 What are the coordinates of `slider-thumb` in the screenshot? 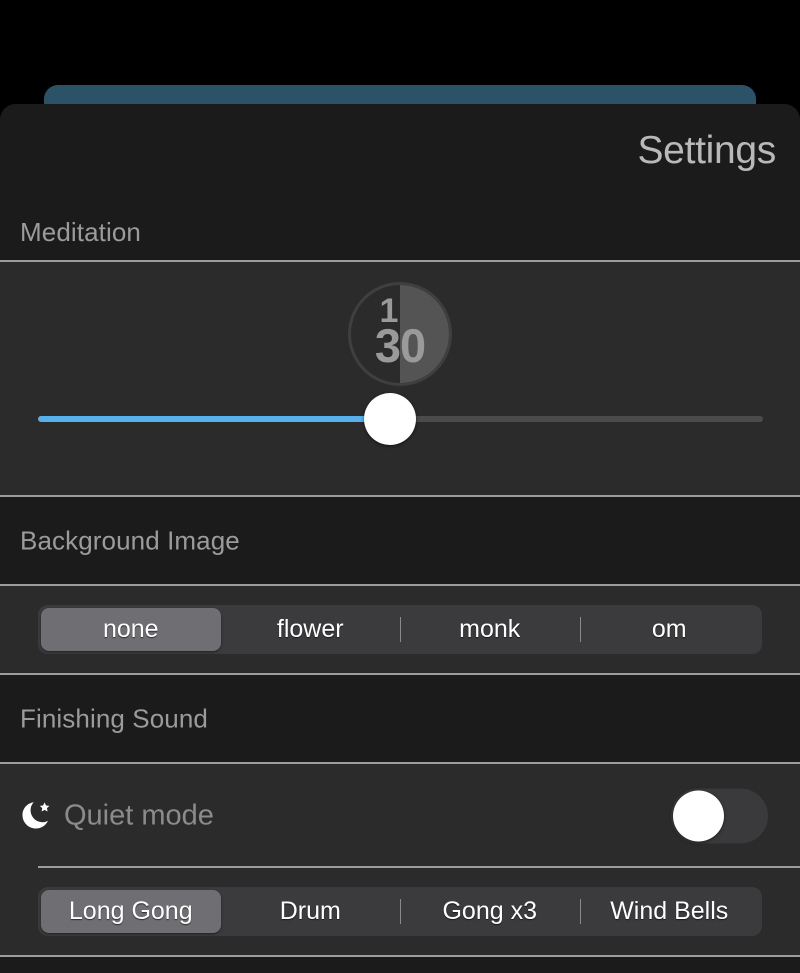 It's located at (389, 419).